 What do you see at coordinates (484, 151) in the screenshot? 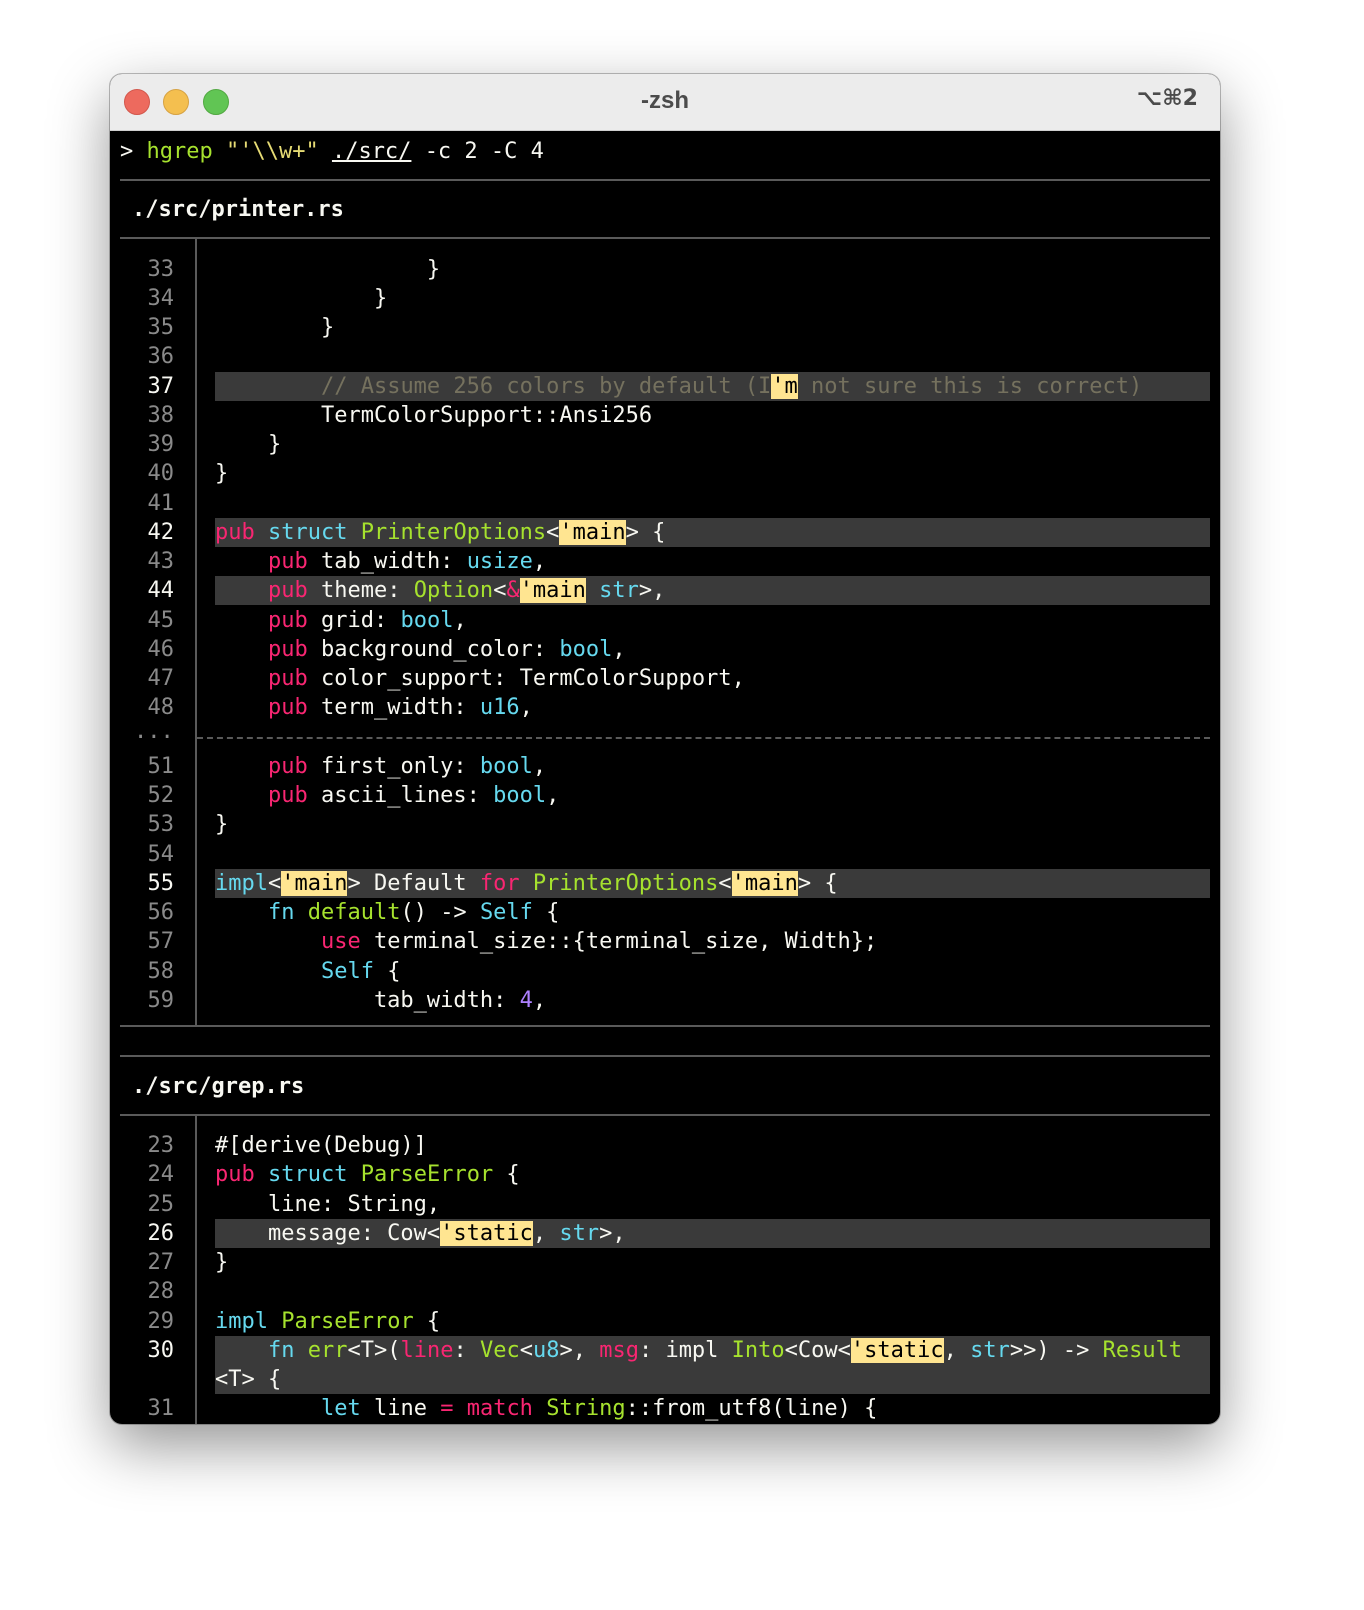
I see `command-flags: -c 2 -C 4` at bounding box center [484, 151].